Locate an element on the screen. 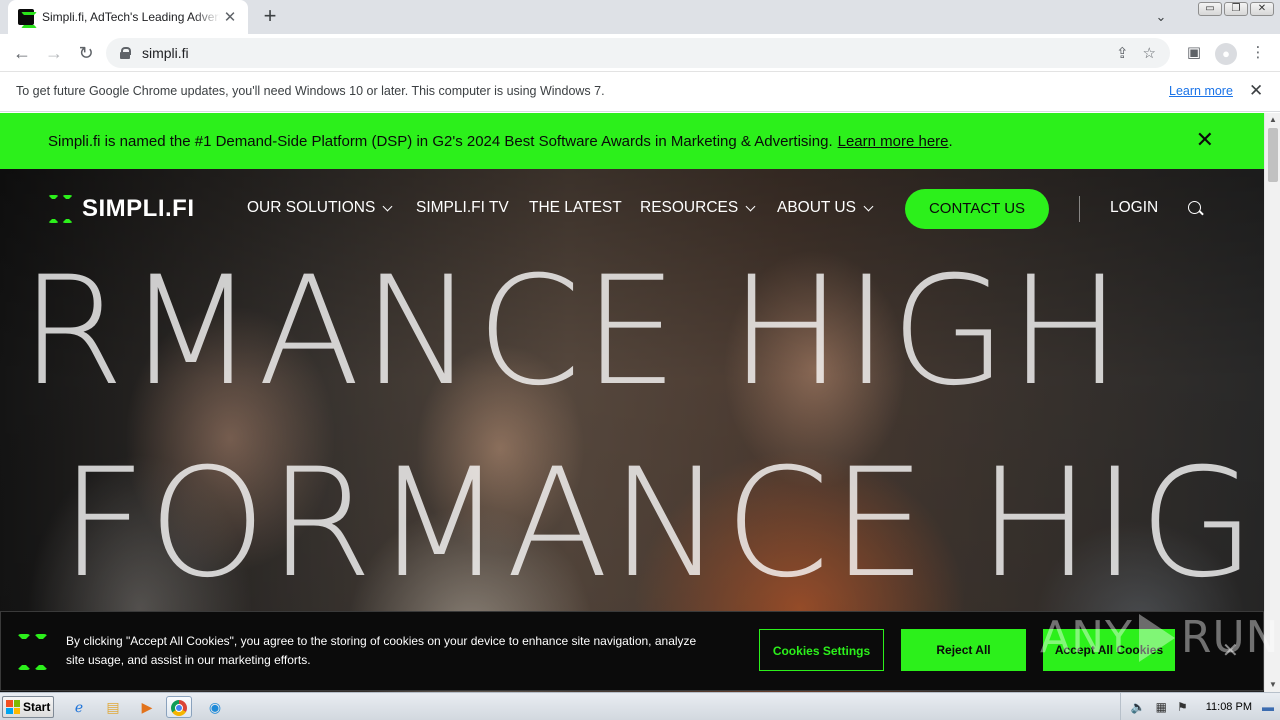  side-panel-icon: ▣ is located at coordinates (1194, 53).